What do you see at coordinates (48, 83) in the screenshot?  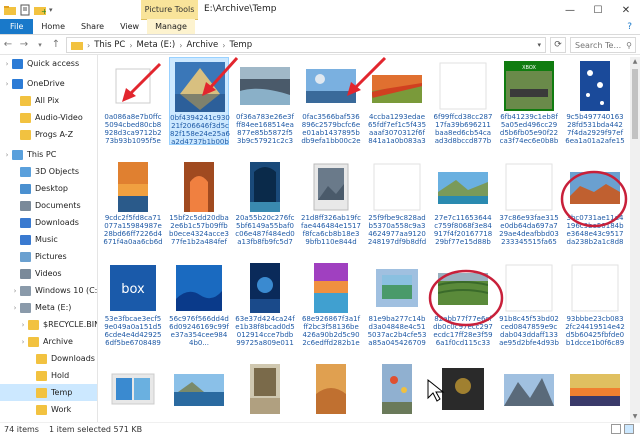 I see `nav-item: › OneDrive` at bounding box center [48, 83].